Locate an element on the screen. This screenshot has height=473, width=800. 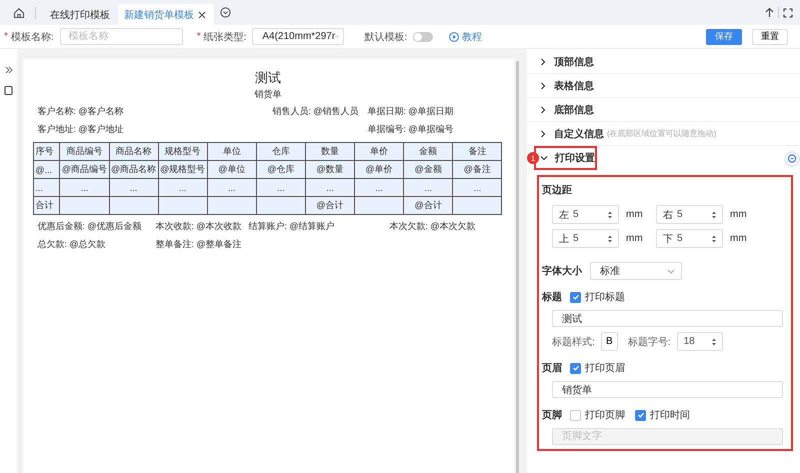
footer-field: 总欠款: @总欠款 is located at coordinates (96, 244).